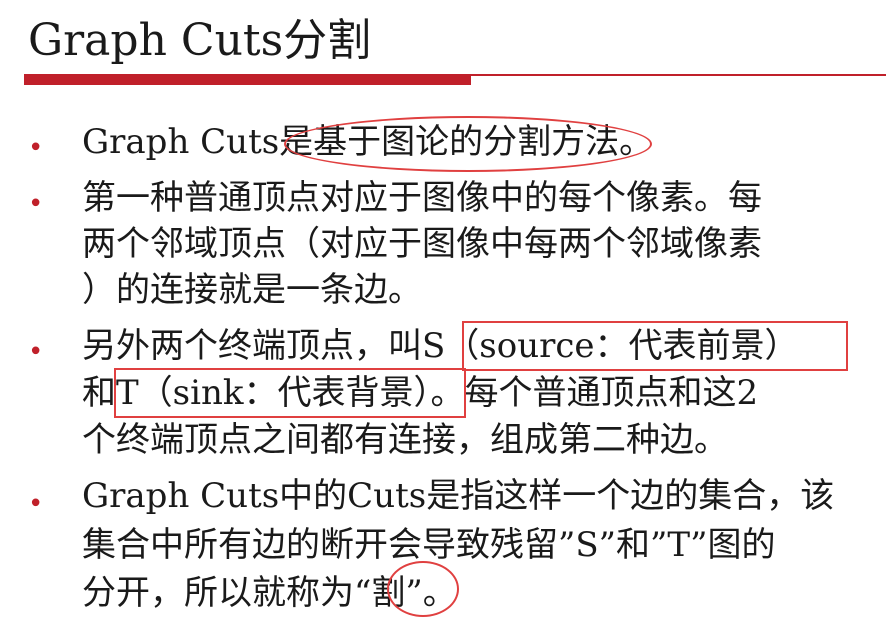 The height and width of the screenshot is (619, 891). I want to click on bullet-2-line-2: 两个邻域顶点（对应于图像中每两个邻域像素, so click(422, 244).